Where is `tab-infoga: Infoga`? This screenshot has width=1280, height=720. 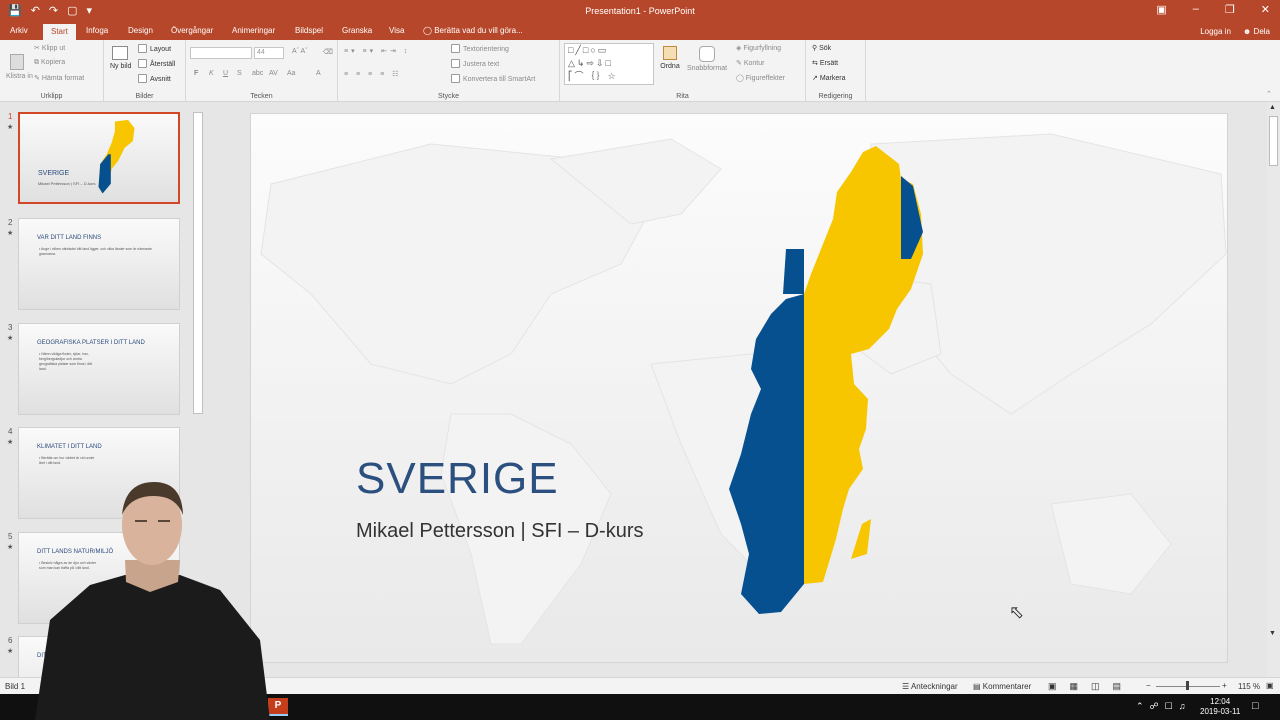 tab-infoga: Infoga is located at coordinates (97, 30).